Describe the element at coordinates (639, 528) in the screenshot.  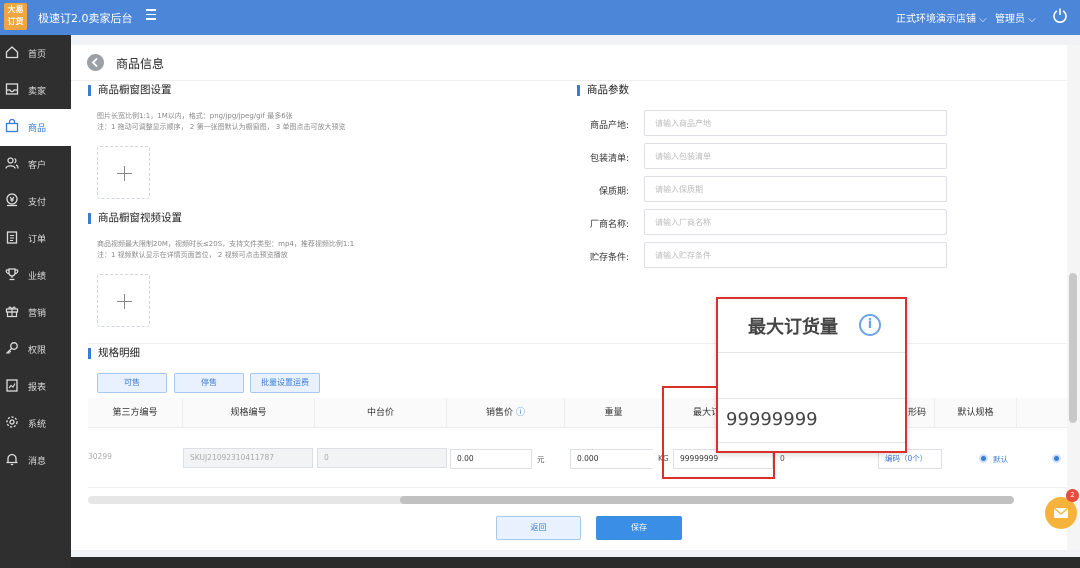
I see `save-button: 保存` at that location.